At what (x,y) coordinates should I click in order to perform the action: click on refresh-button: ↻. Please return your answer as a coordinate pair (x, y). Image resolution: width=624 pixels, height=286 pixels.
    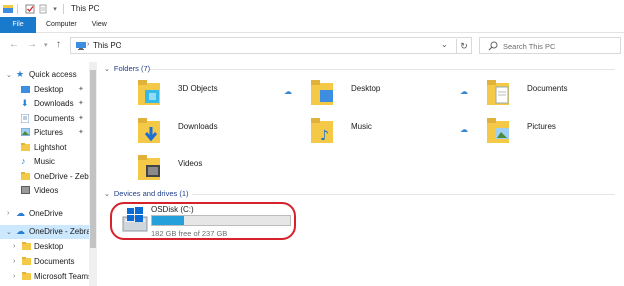
    Looking at the image, I should click on (463, 46).